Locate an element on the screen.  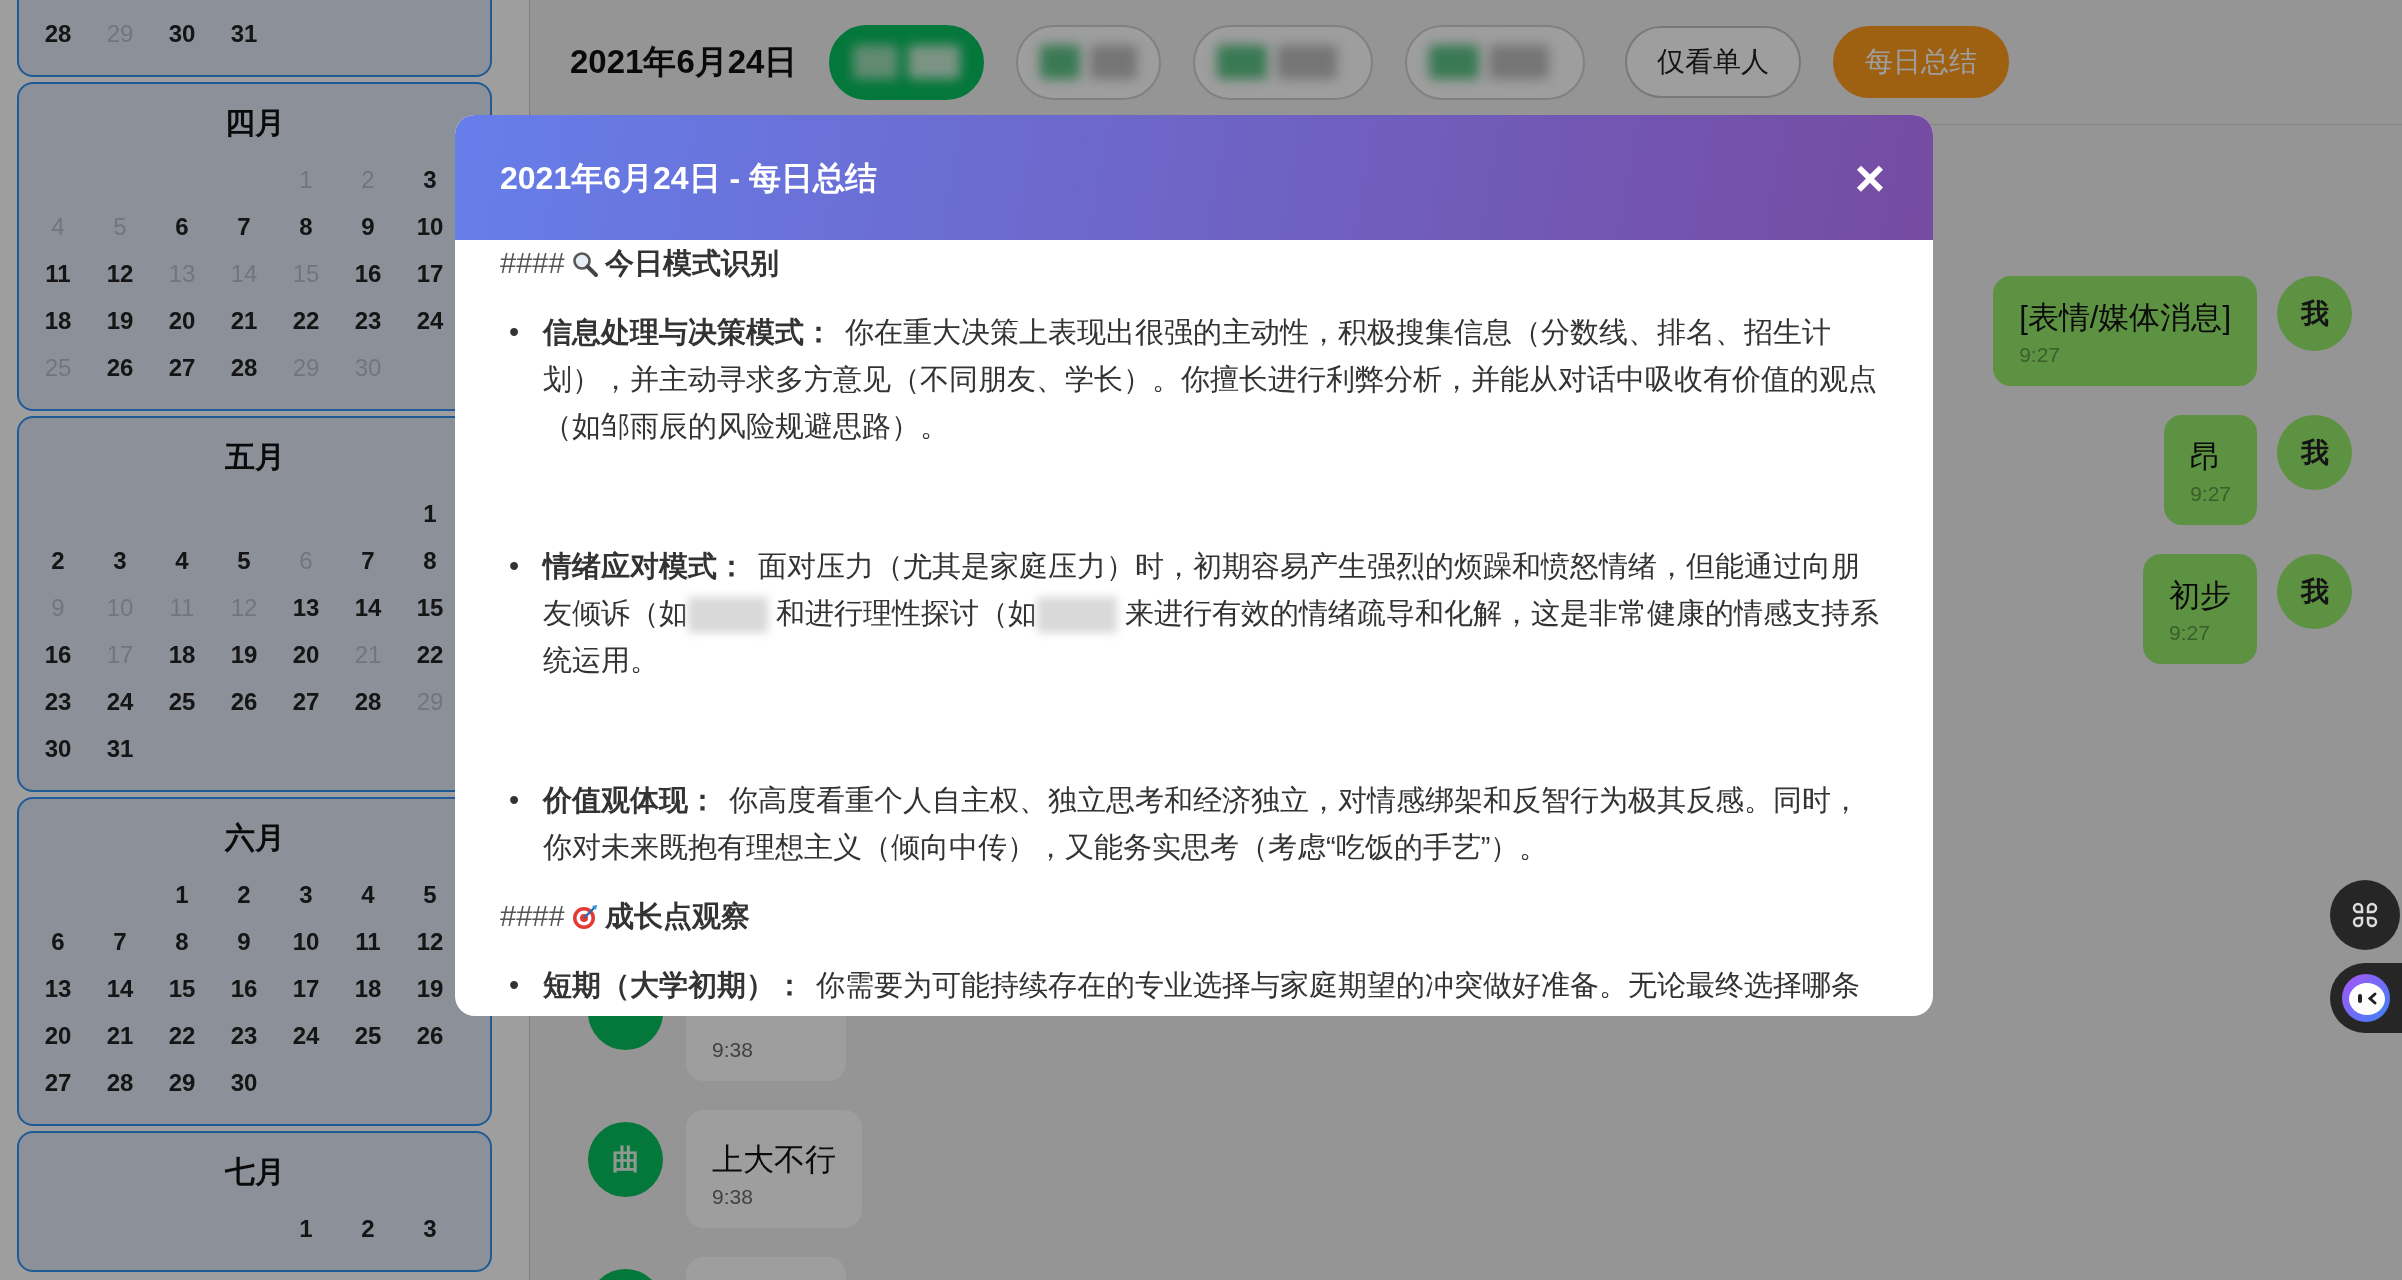
message-text: 初步 is located at coordinates (2200, 596).